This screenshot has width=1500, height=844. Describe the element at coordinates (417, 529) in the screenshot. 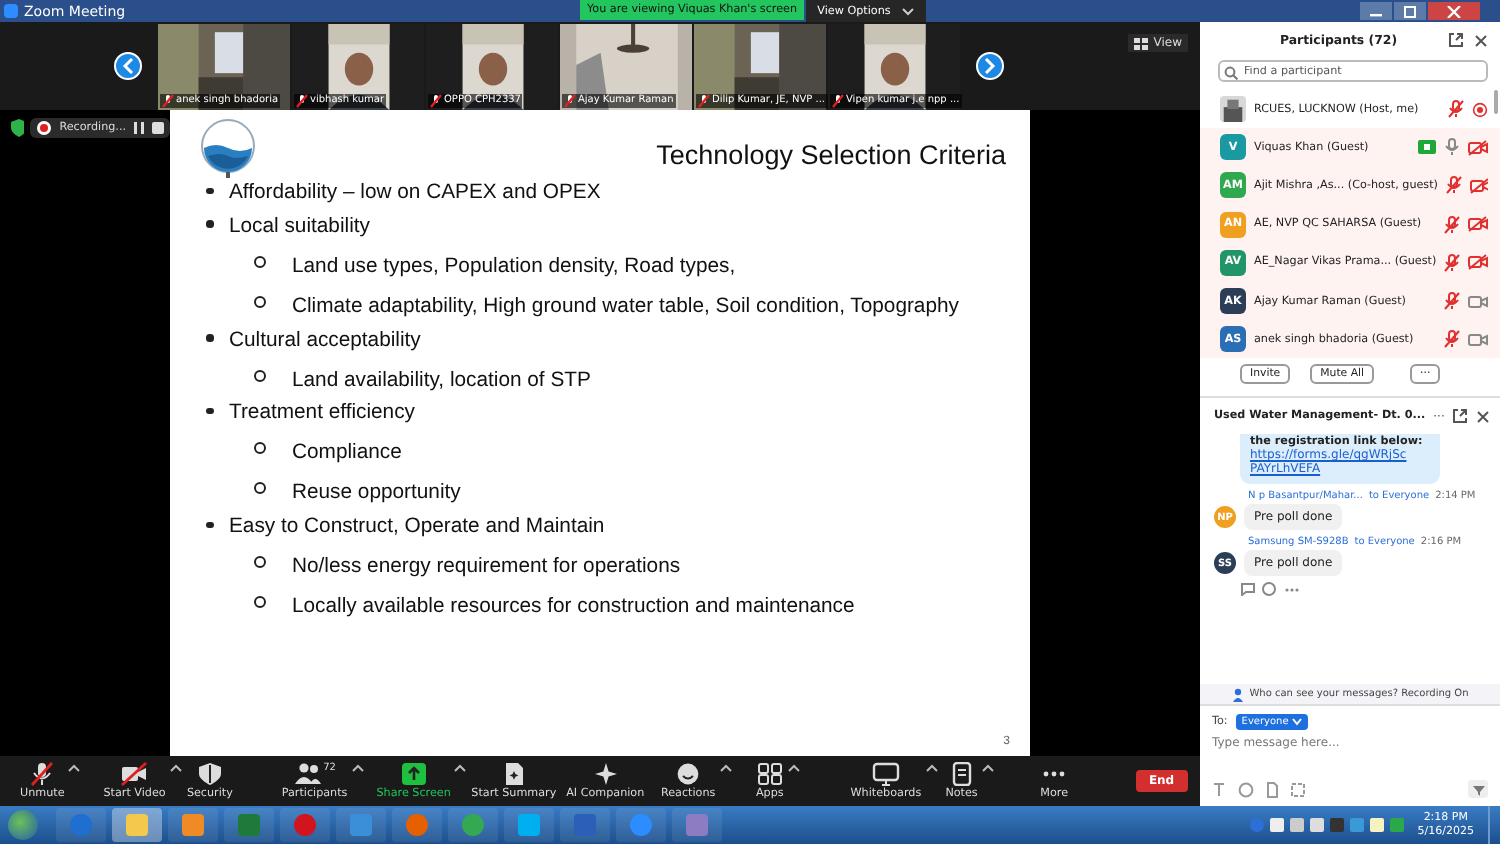

I see `bullet-text: Easy to Construct, Operate and Maintain` at that location.